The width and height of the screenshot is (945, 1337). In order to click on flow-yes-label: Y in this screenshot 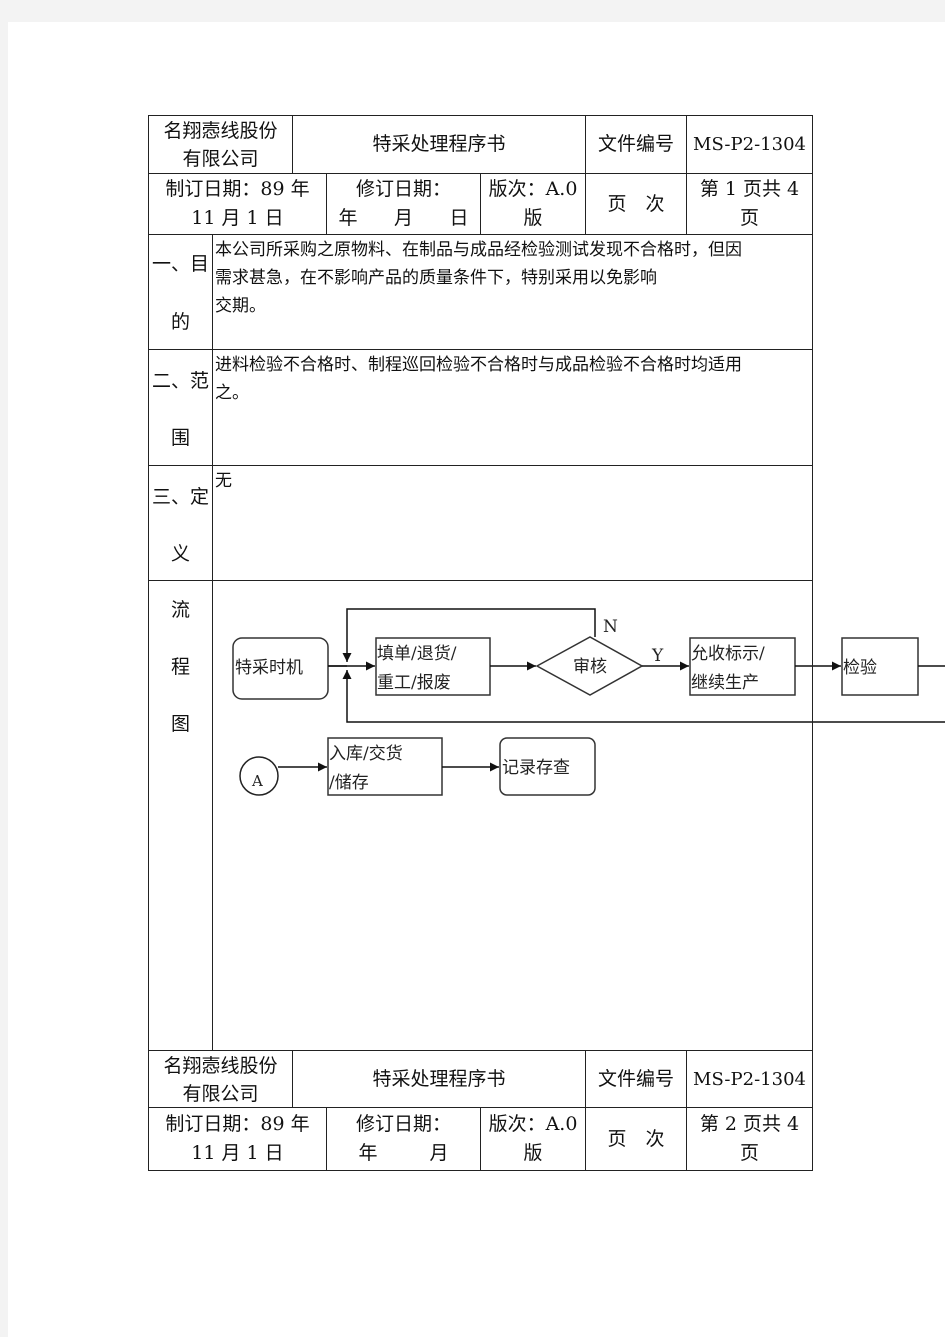, I will do `click(657, 656)`.